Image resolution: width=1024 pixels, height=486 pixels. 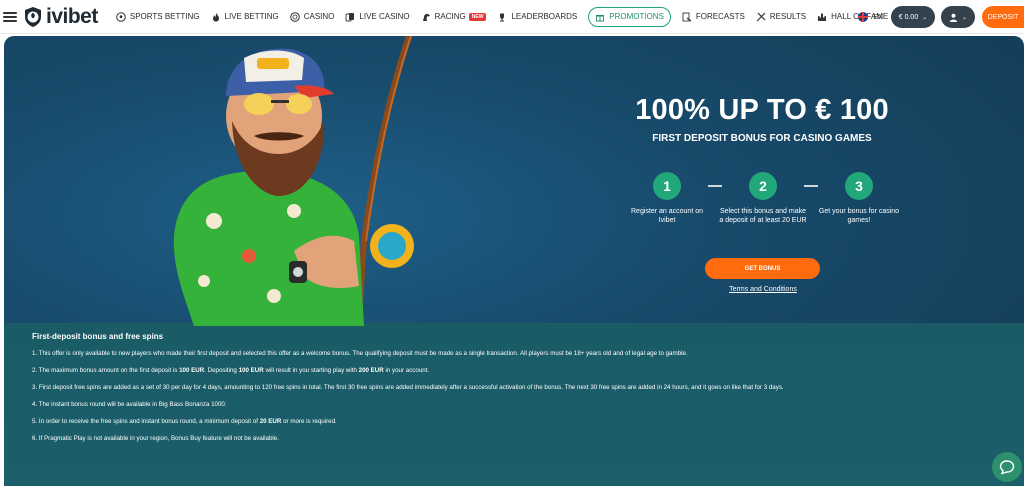 I want to click on nav-label: LIVE BETTING, so click(x=251, y=16).